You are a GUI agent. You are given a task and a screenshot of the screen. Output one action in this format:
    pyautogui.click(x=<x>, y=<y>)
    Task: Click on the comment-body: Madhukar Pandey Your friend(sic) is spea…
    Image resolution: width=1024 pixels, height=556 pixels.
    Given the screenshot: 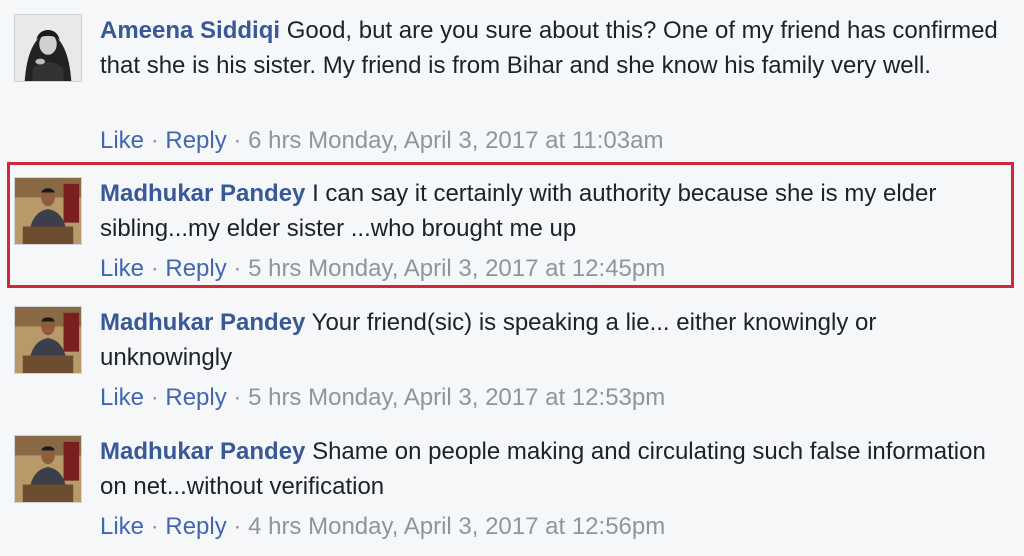 What is the action you would take?
    pyautogui.click(x=552, y=340)
    